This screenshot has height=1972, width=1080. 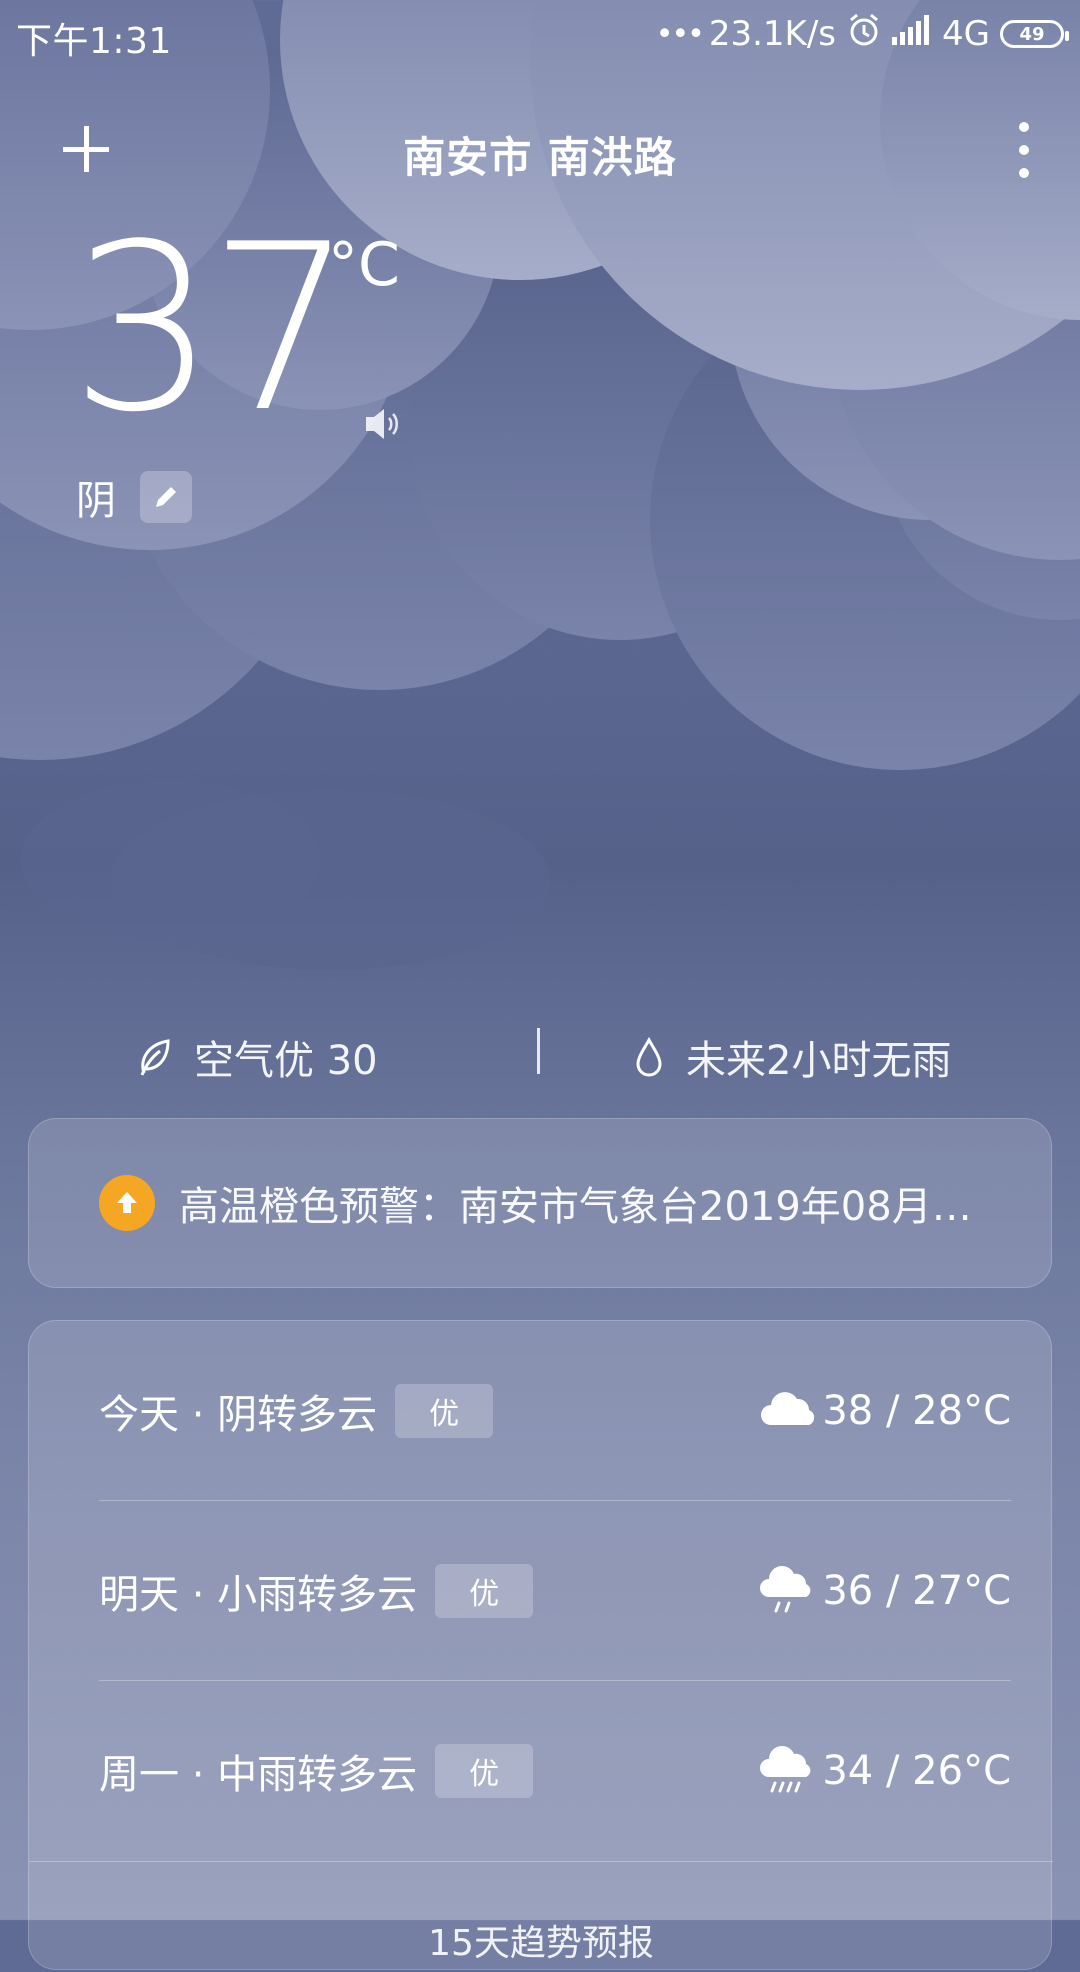 I want to click on info-row: 空气优 30 未来2小时无雨, so click(x=540, y=1053).